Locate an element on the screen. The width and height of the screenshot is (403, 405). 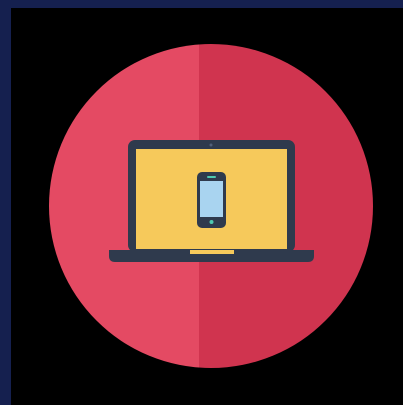
smartphone-icon is located at coordinates (211, 200).